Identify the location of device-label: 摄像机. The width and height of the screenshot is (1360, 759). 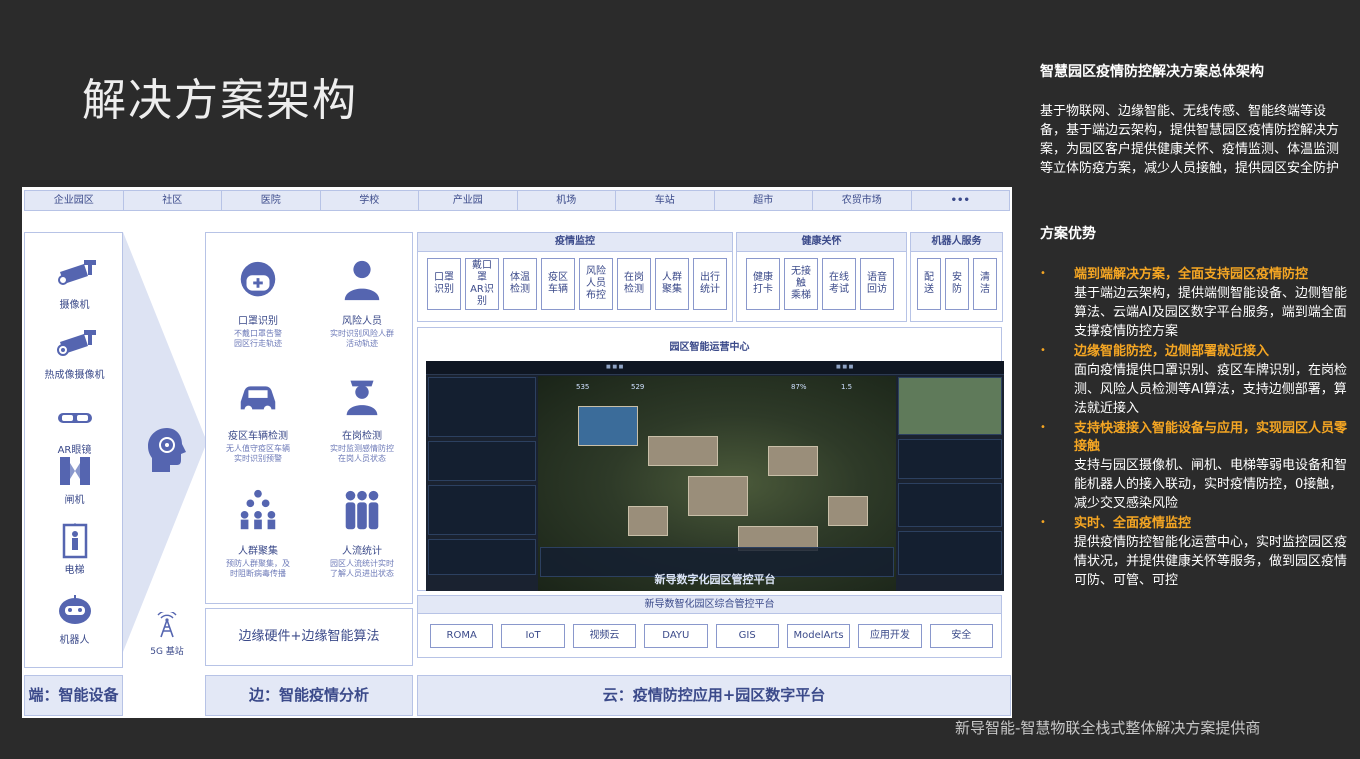
(74, 305).